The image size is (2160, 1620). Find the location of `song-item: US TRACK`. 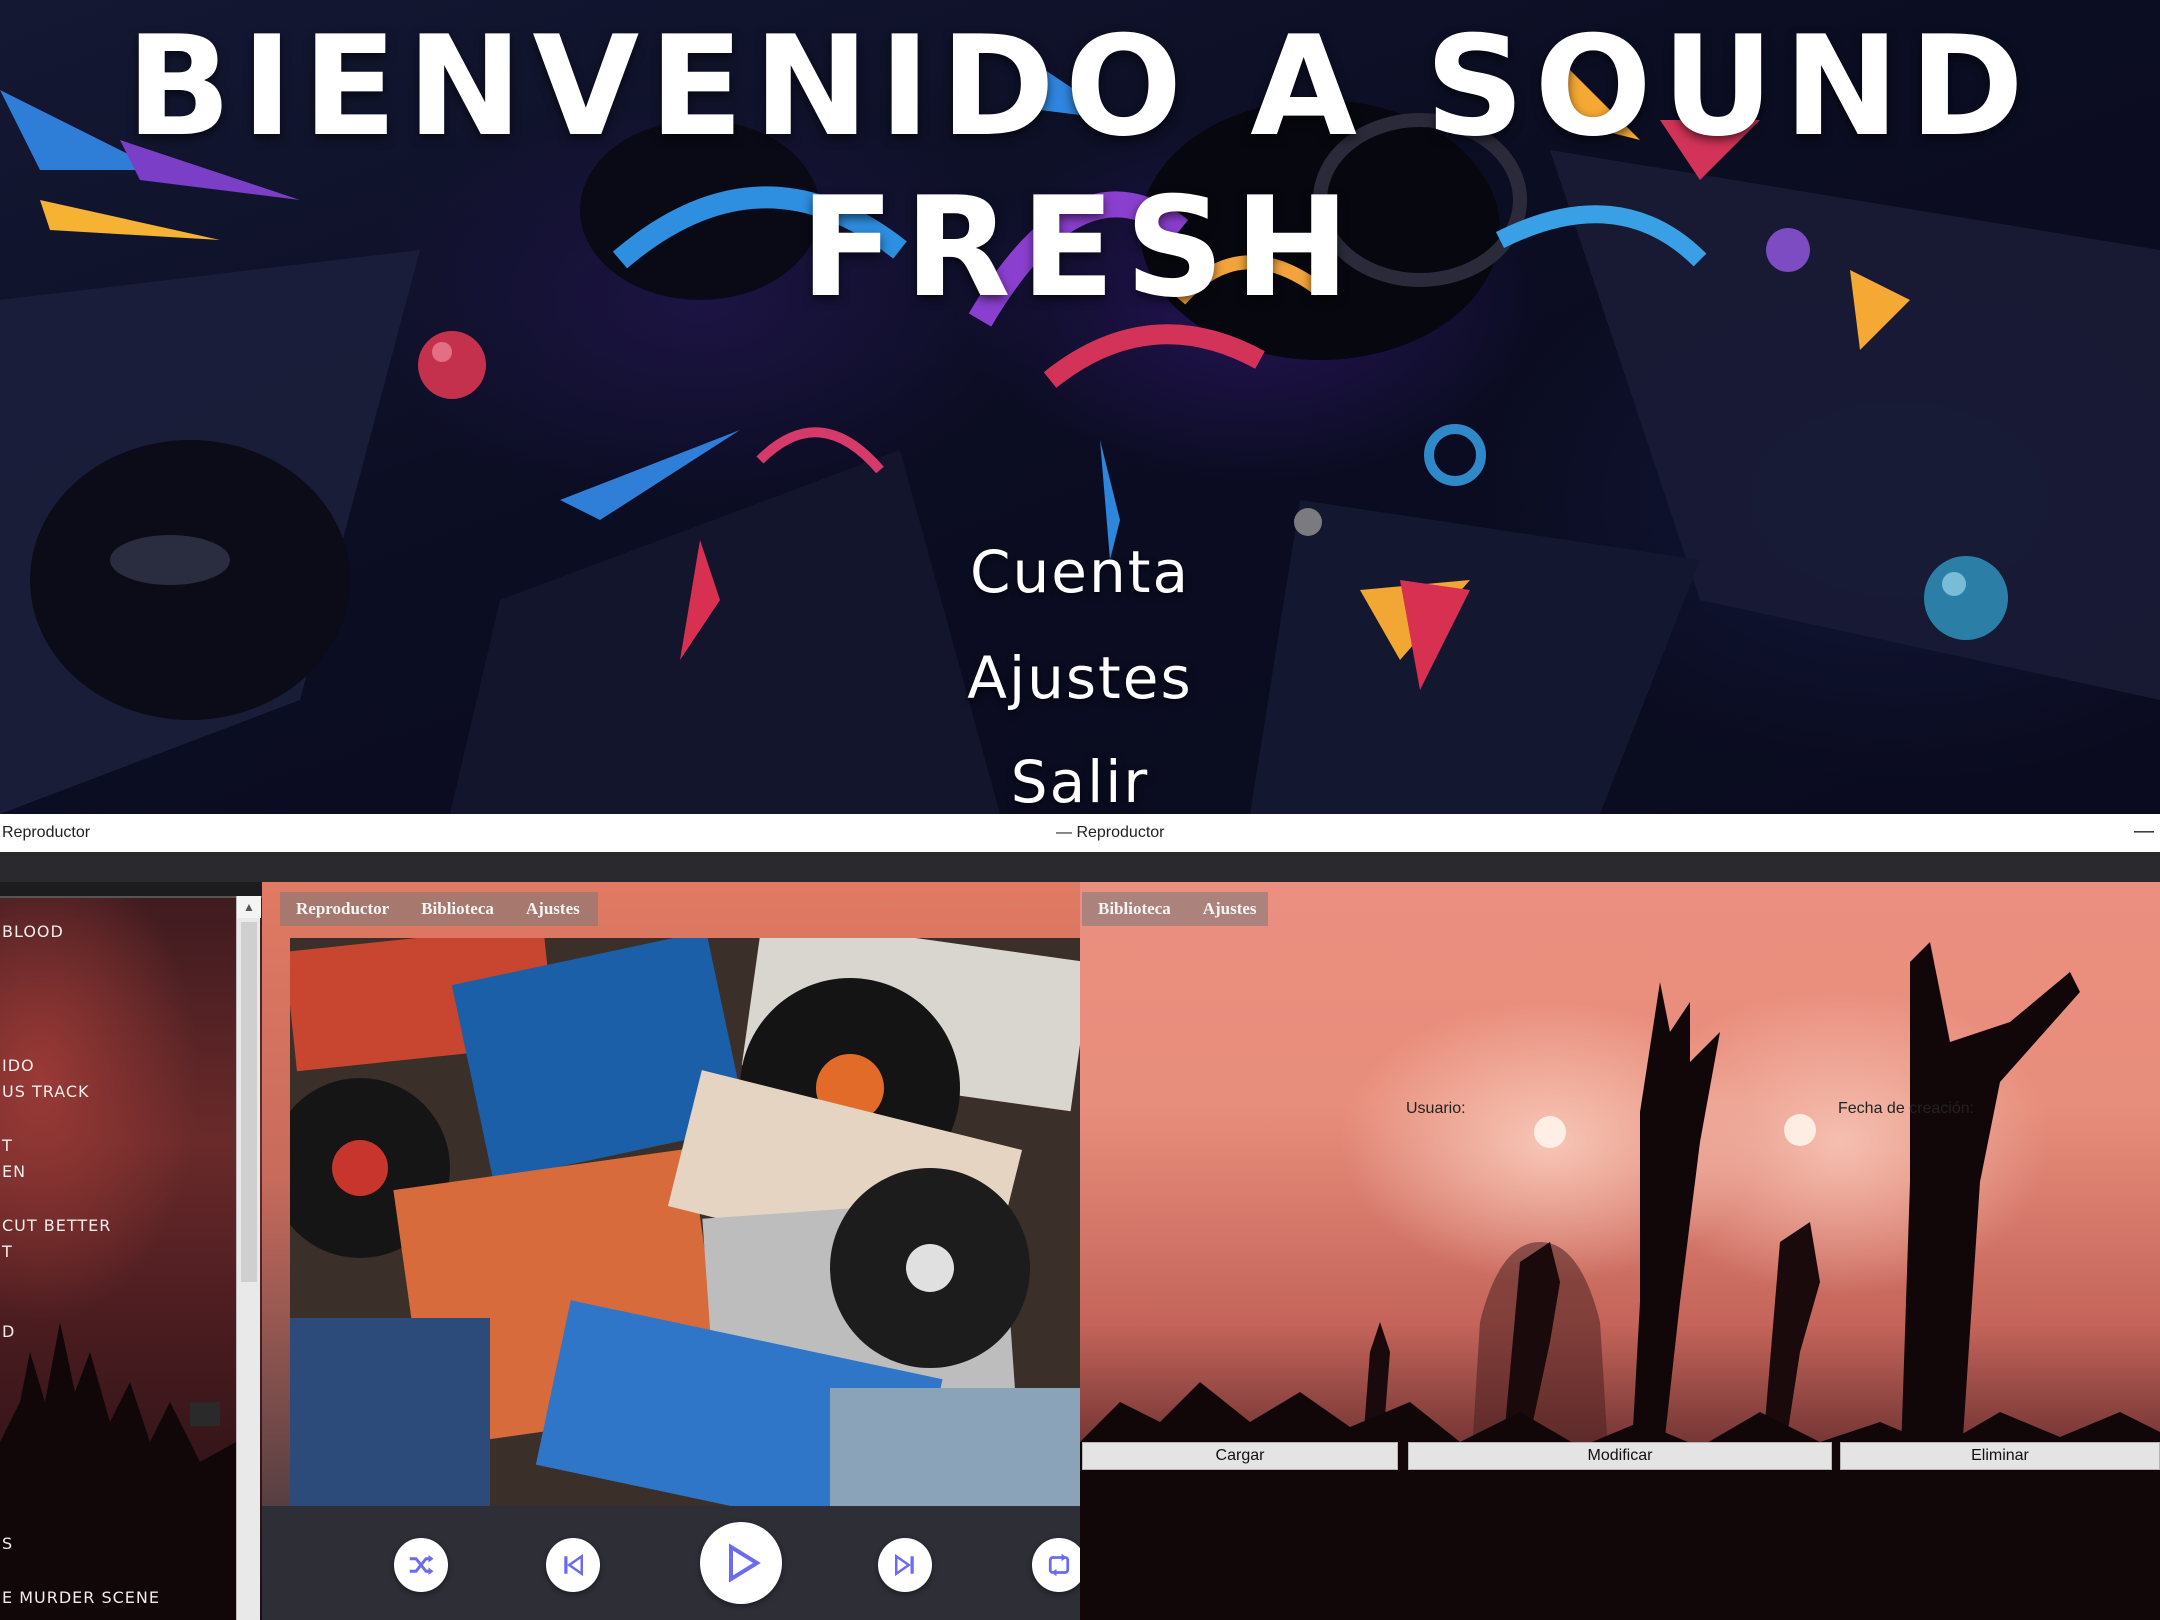

song-item: US TRACK is located at coordinates (46, 1091).